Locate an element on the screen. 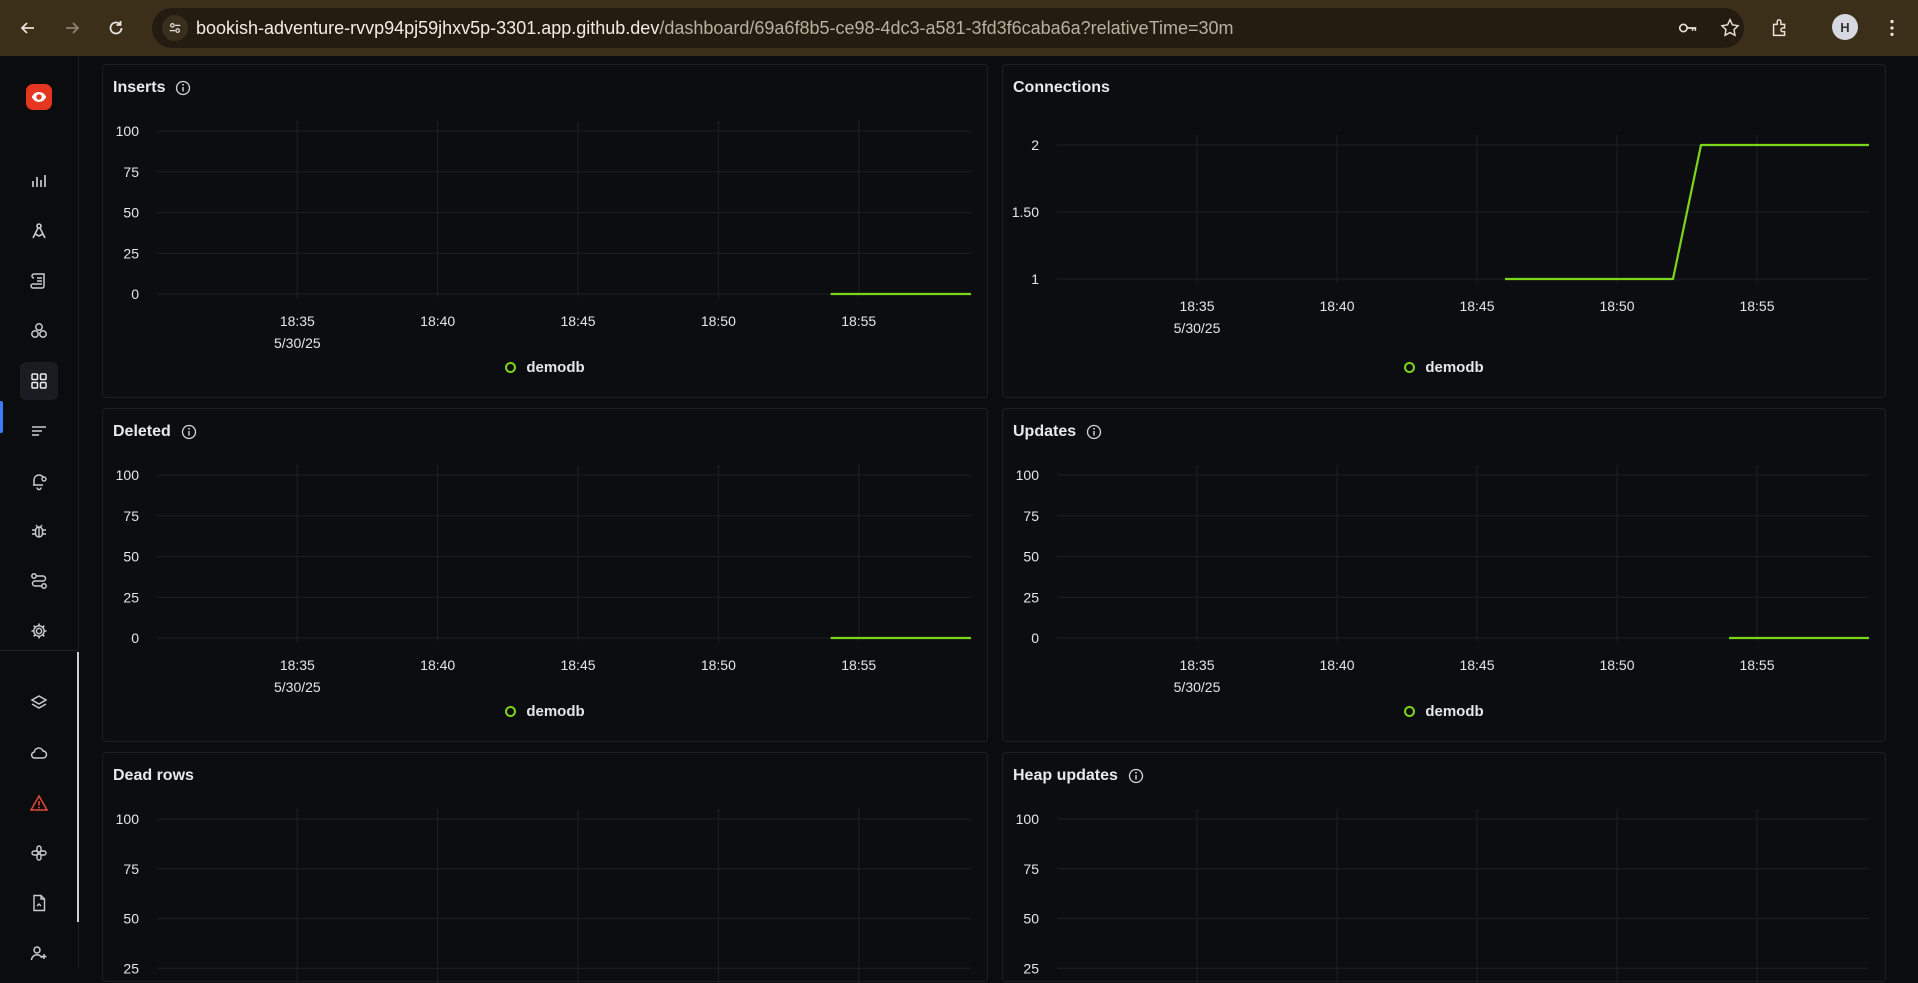  sidebar-item-logs is located at coordinates (39, 281).